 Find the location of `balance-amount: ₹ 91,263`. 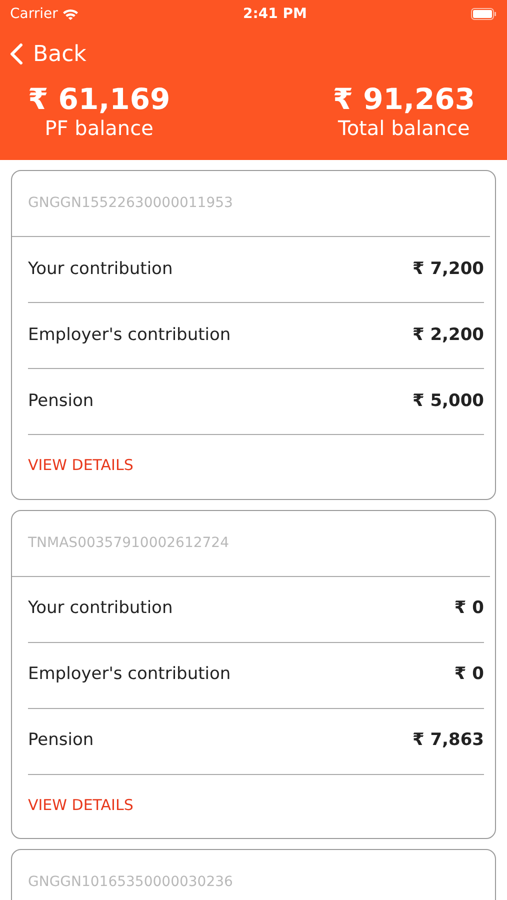

balance-amount: ₹ 91,263 is located at coordinates (403, 100).